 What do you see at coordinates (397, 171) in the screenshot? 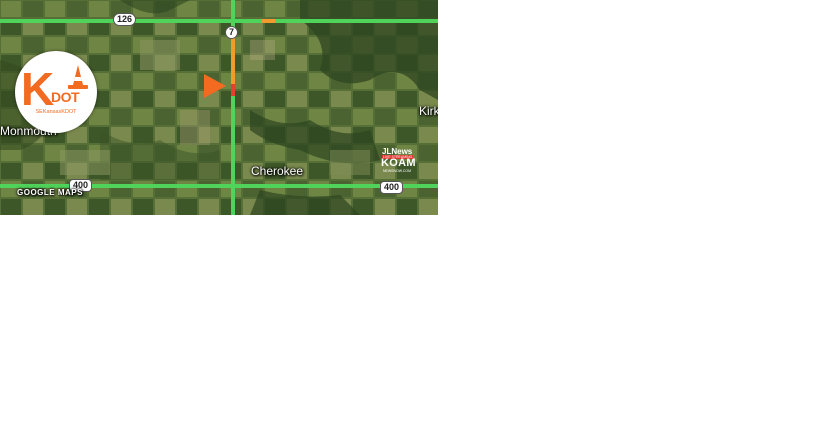
I see `station-bug-site: NEWSNOW.COM` at bounding box center [397, 171].